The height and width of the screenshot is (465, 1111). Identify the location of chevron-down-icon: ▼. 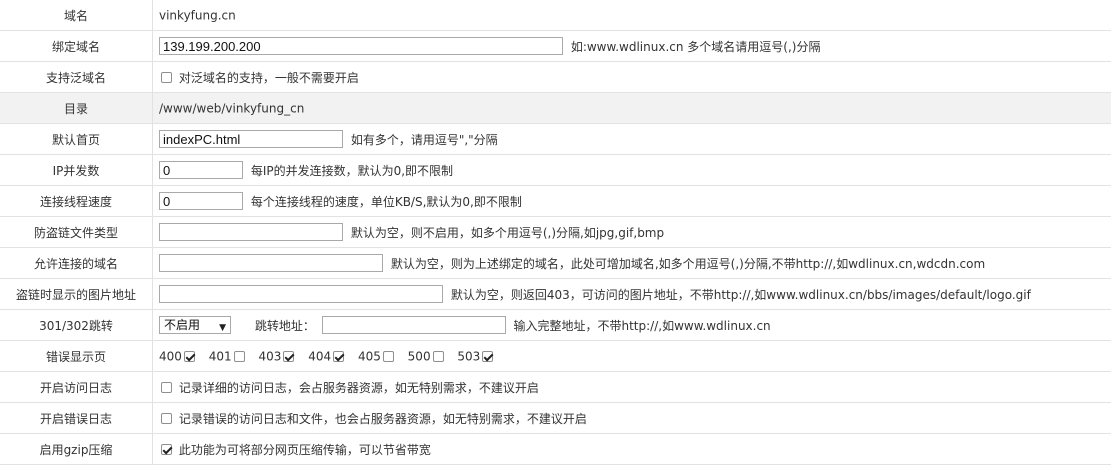
(222, 328).